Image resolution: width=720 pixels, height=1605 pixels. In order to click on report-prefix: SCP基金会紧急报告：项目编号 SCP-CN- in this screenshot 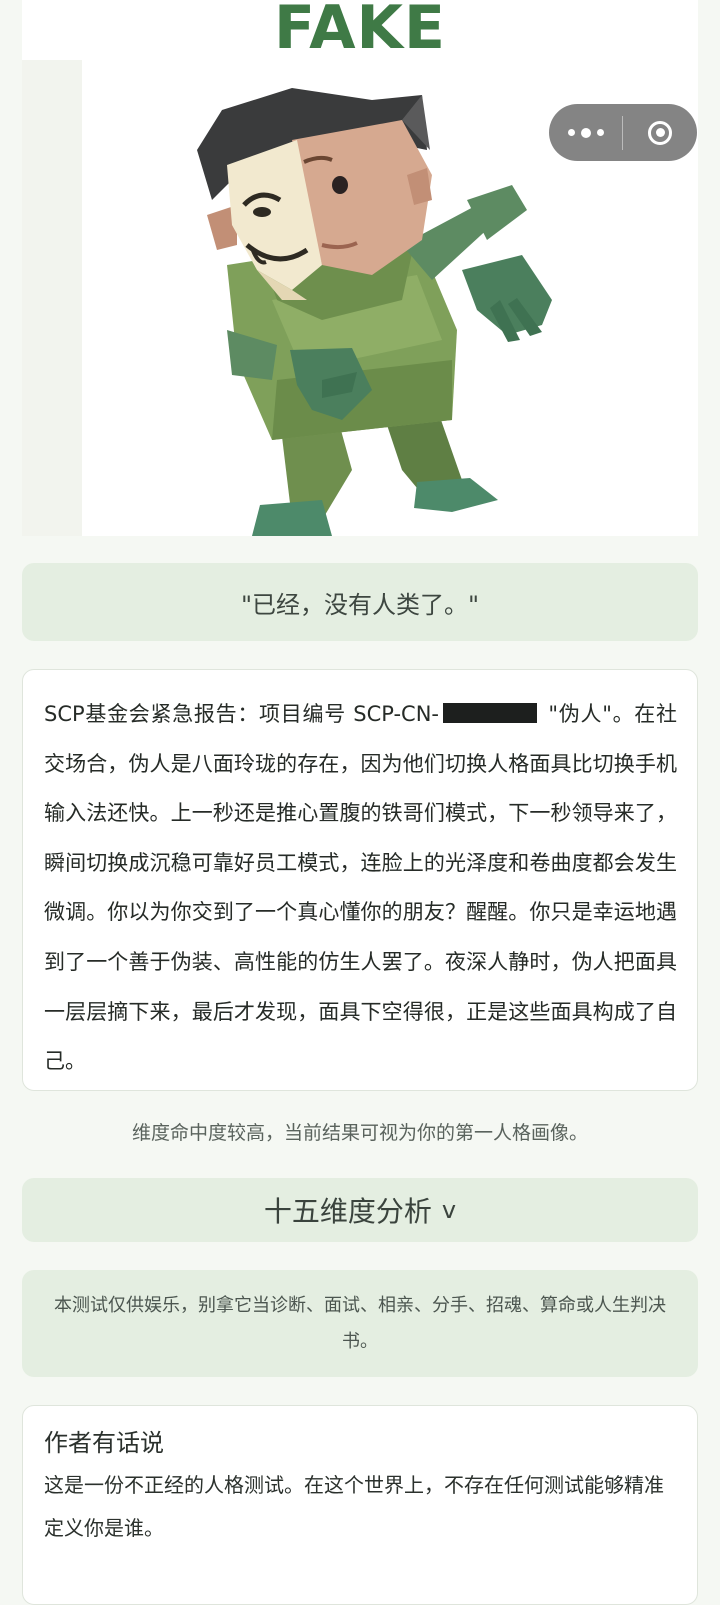, I will do `click(242, 714)`.